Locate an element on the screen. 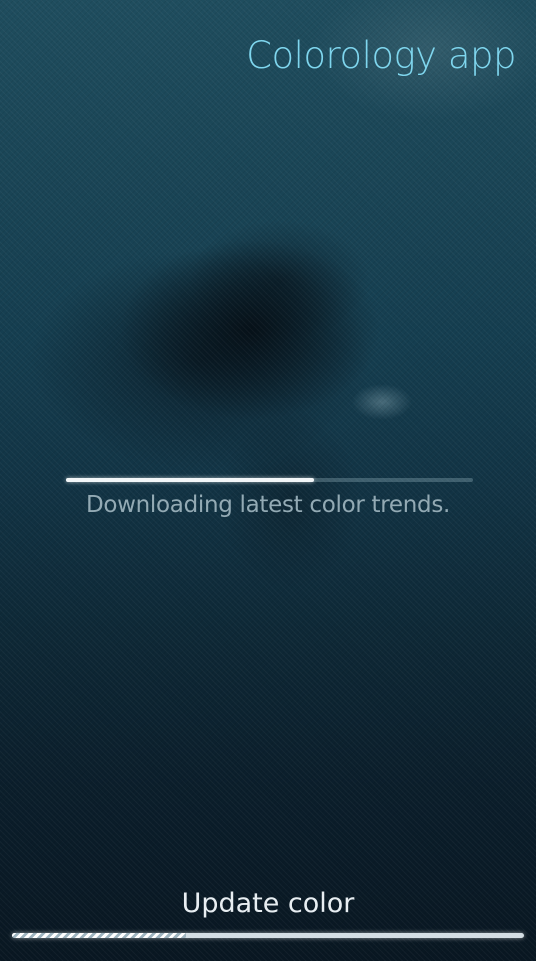  update-color-label: Update color is located at coordinates (268, 903).